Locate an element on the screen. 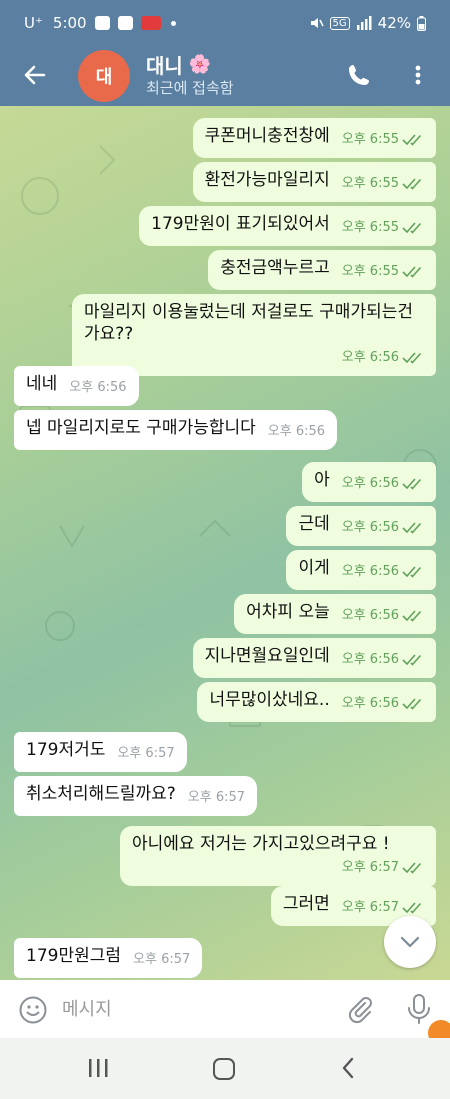 Image resolution: width=450 pixels, height=1099 pixels. message-outgoing: 충전금액누르고 오후 6:55 is located at coordinates (322, 270).